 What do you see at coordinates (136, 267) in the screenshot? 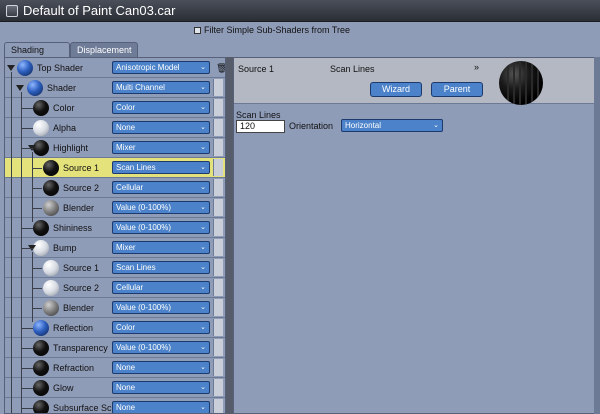
I see `shader-type-value: Scan Lines` at bounding box center [136, 267].